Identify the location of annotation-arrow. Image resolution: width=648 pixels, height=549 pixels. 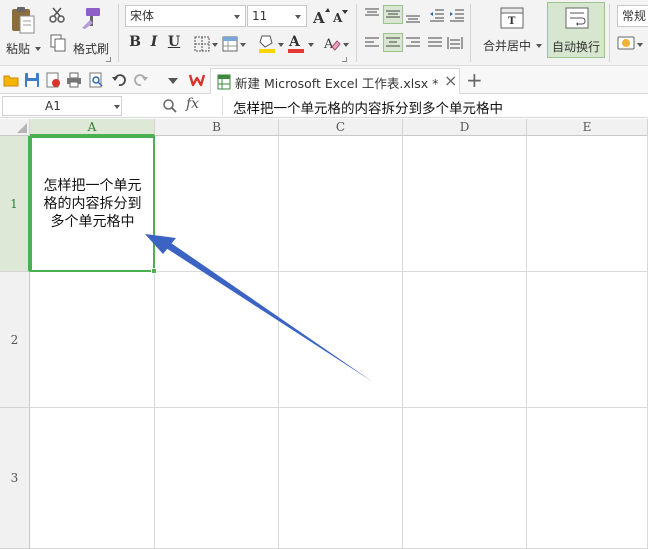
(259, 308).